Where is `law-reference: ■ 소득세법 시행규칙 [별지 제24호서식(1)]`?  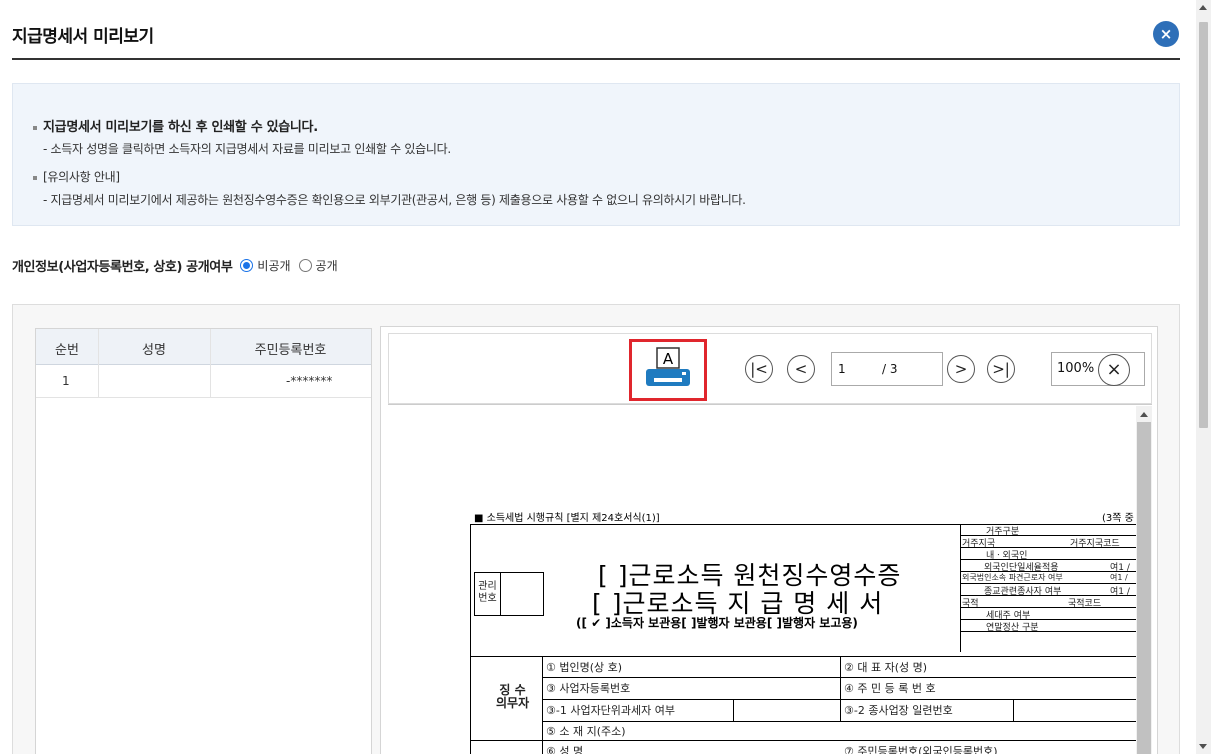 law-reference: ■ 소득세법 시행규칙 [별지 제24호서식(1)] is located at coordinates (567, 518).